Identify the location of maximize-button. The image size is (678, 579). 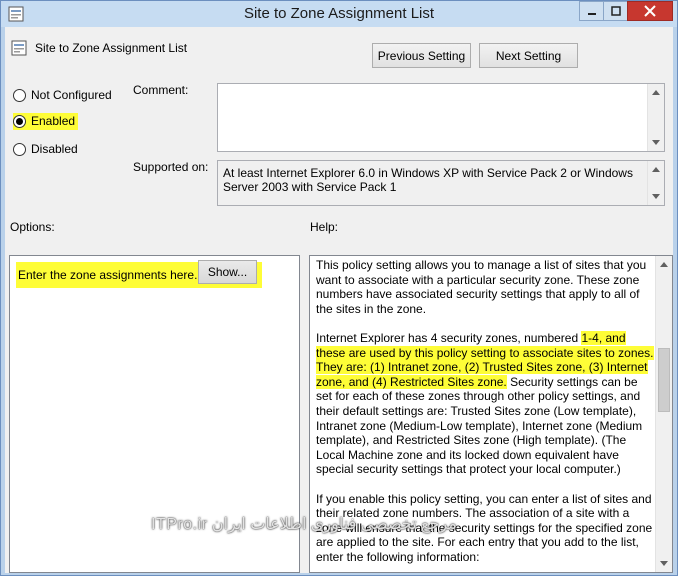
(615, 11).